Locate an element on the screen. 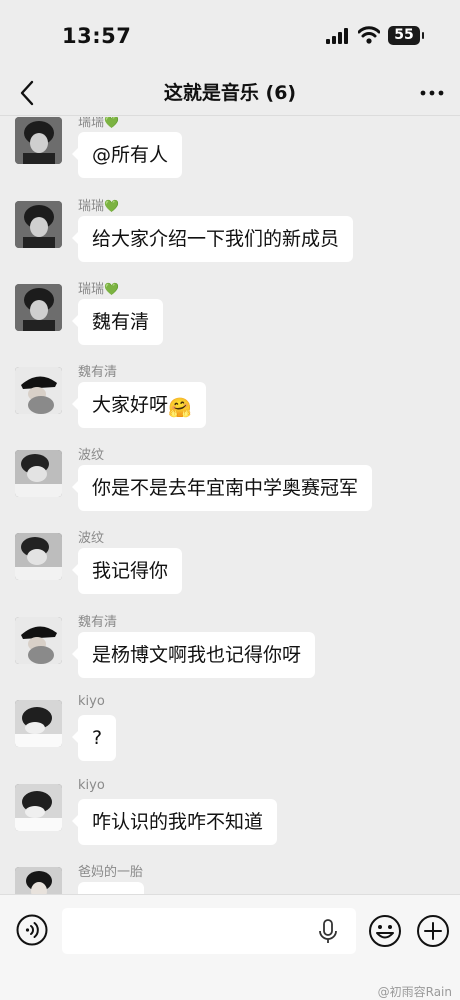 The width and height of the screenshot is (460, 1000). more-button is located at coordinates (432, 93).